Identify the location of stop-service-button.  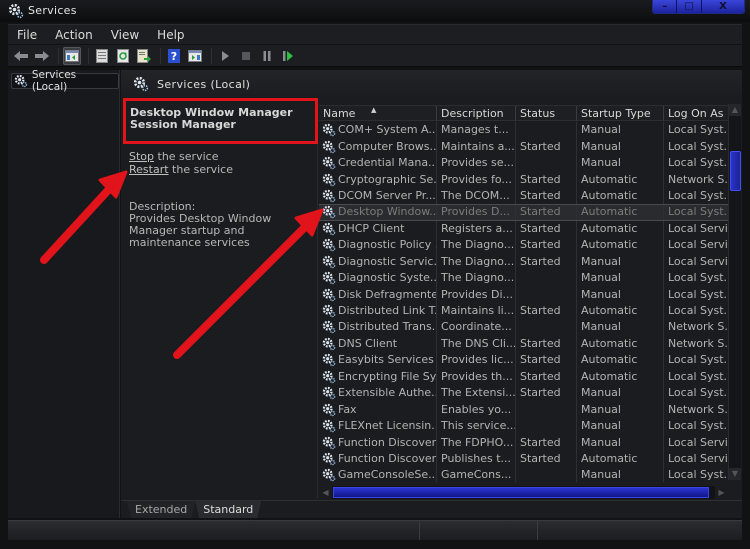
(246, 56).